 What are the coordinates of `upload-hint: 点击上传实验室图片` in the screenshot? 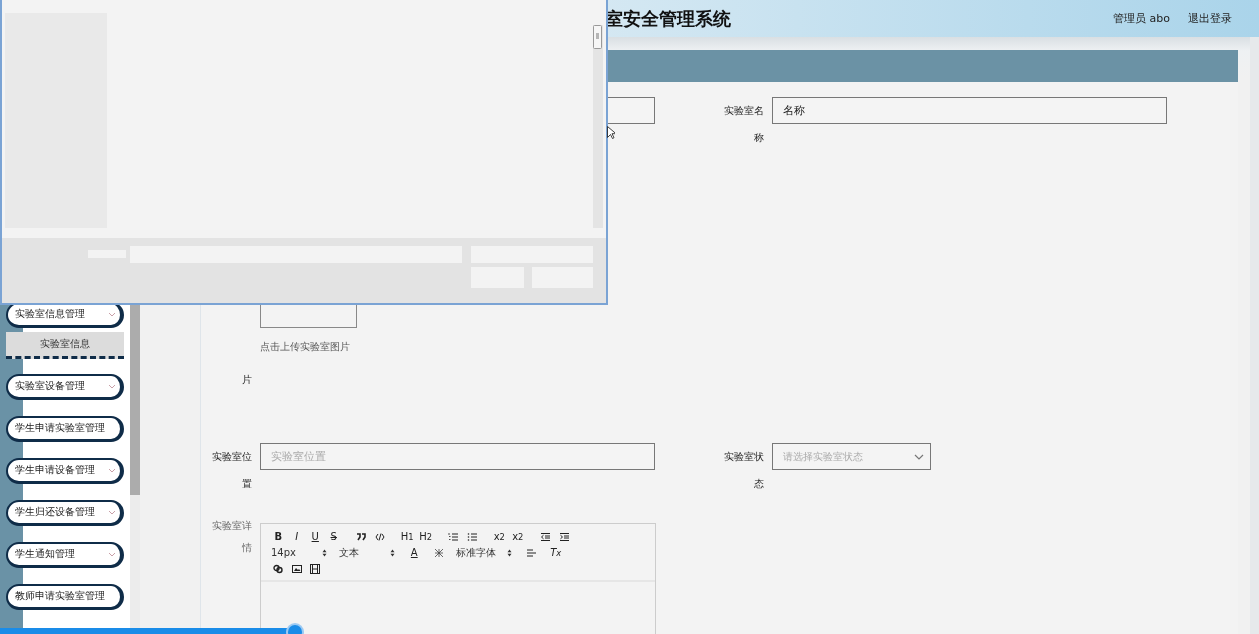 It's located at (305, 347).